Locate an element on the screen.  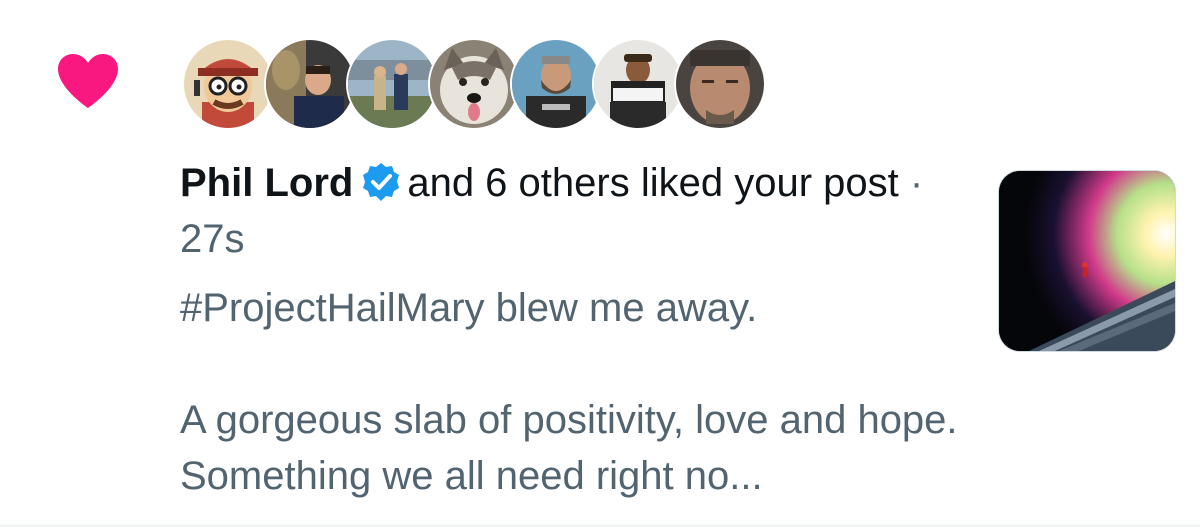
liker-avatars is located at coordinates (474, 84).